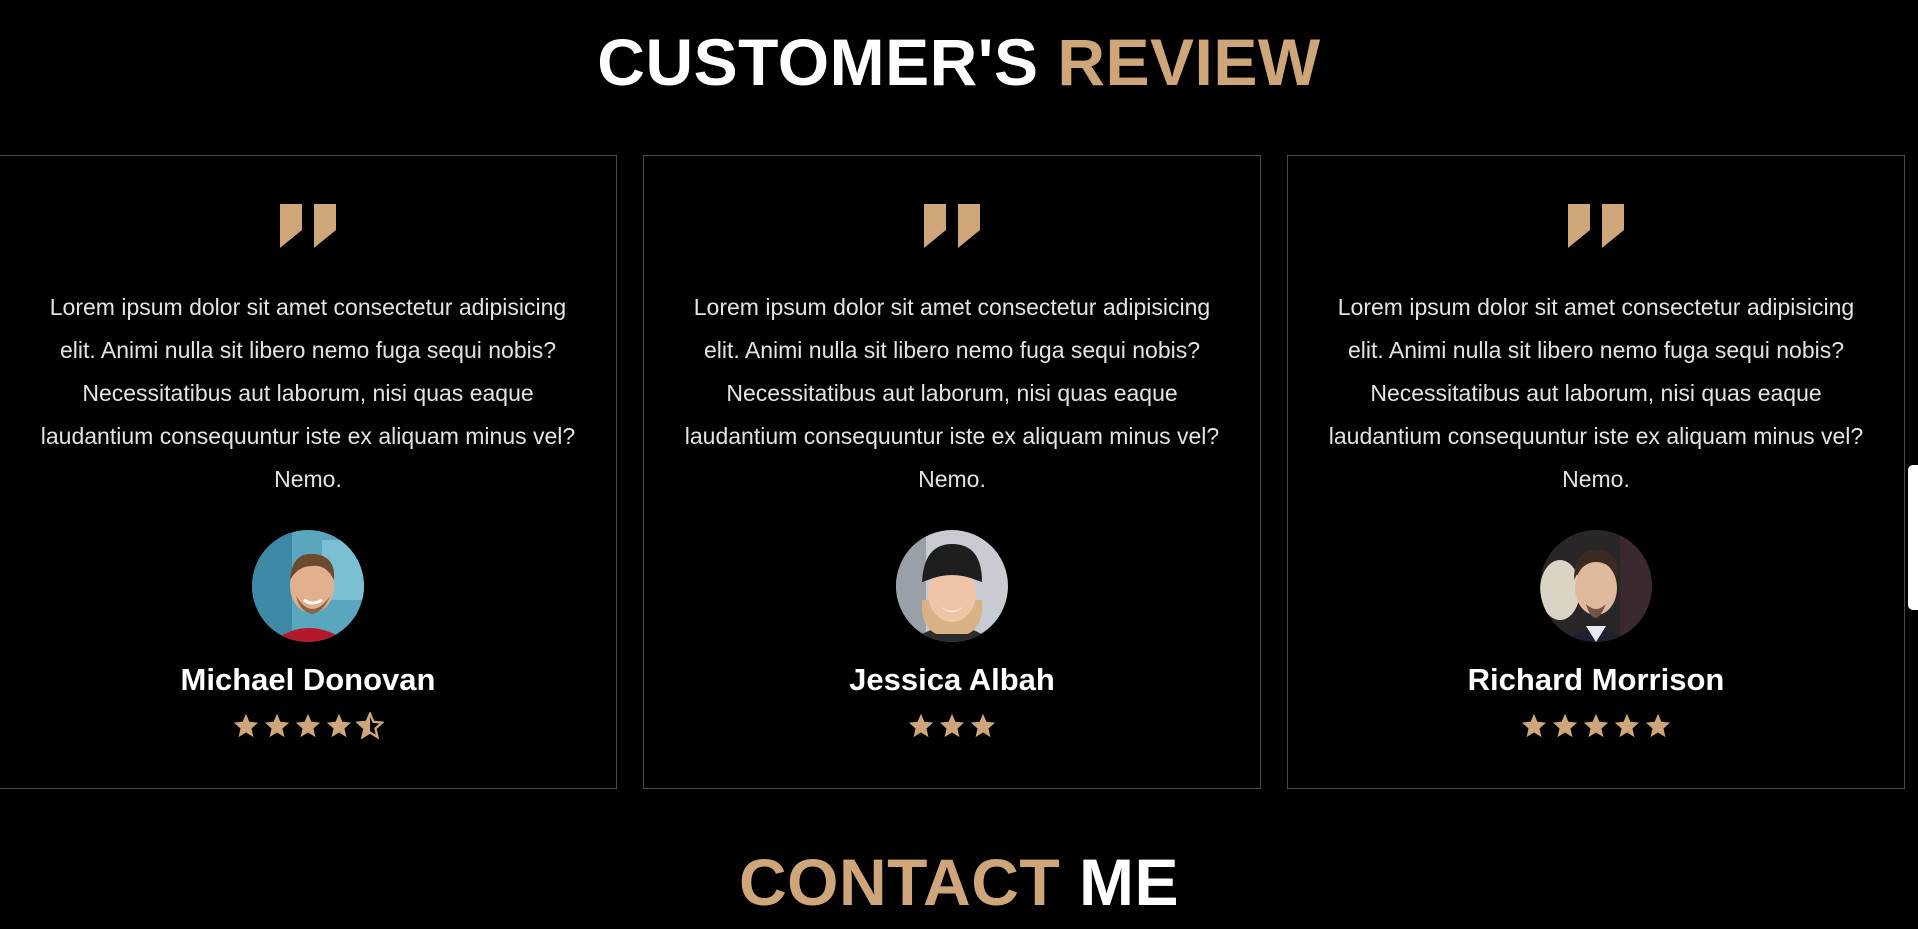 The image size is (1918, 929). Describe the element at coordinates (1596, 679) in the screenshot. I see `reviewer-name: Richard Morrison` at that location.